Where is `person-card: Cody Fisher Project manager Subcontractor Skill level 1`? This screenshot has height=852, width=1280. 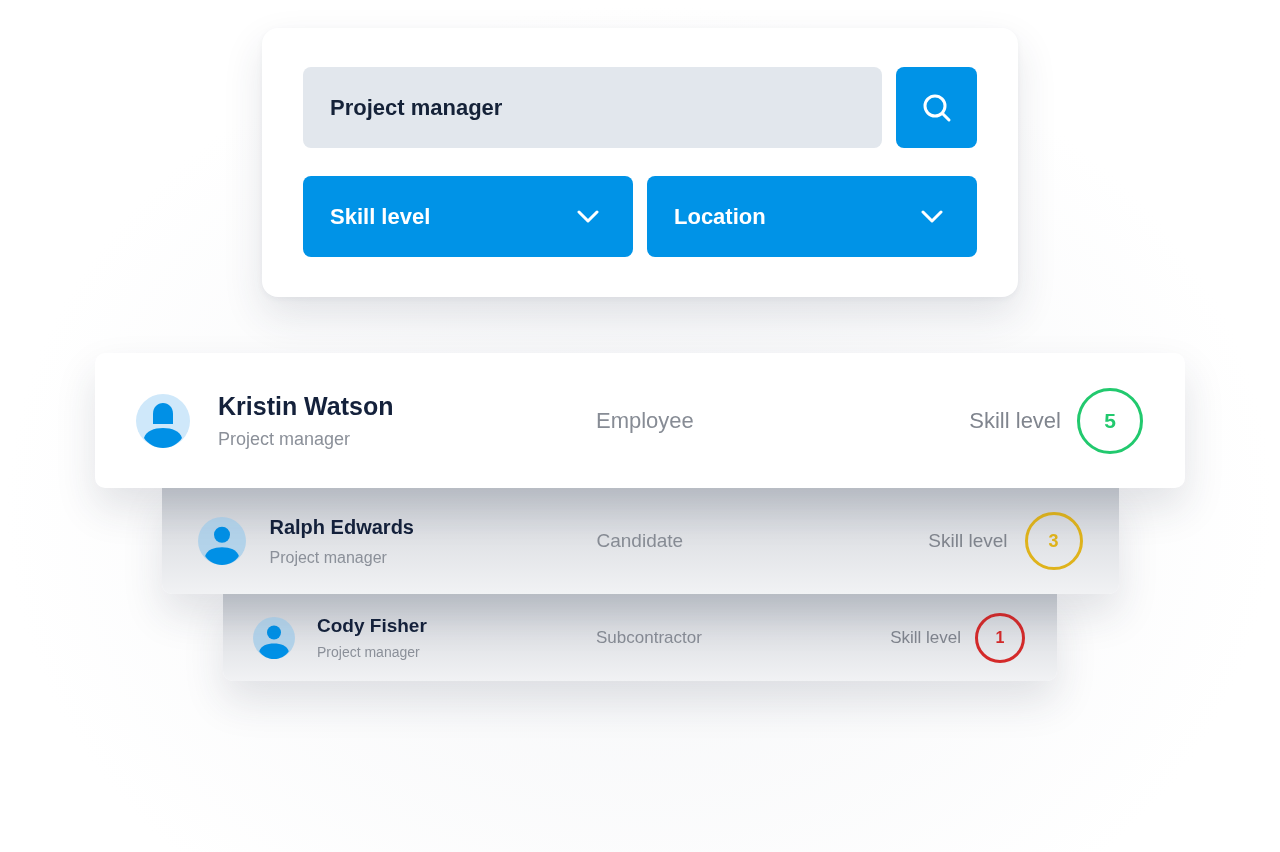
person-card: Cody Fisher Project manager Subcontractor Skill level 1 is located at coordinates (640, 637).